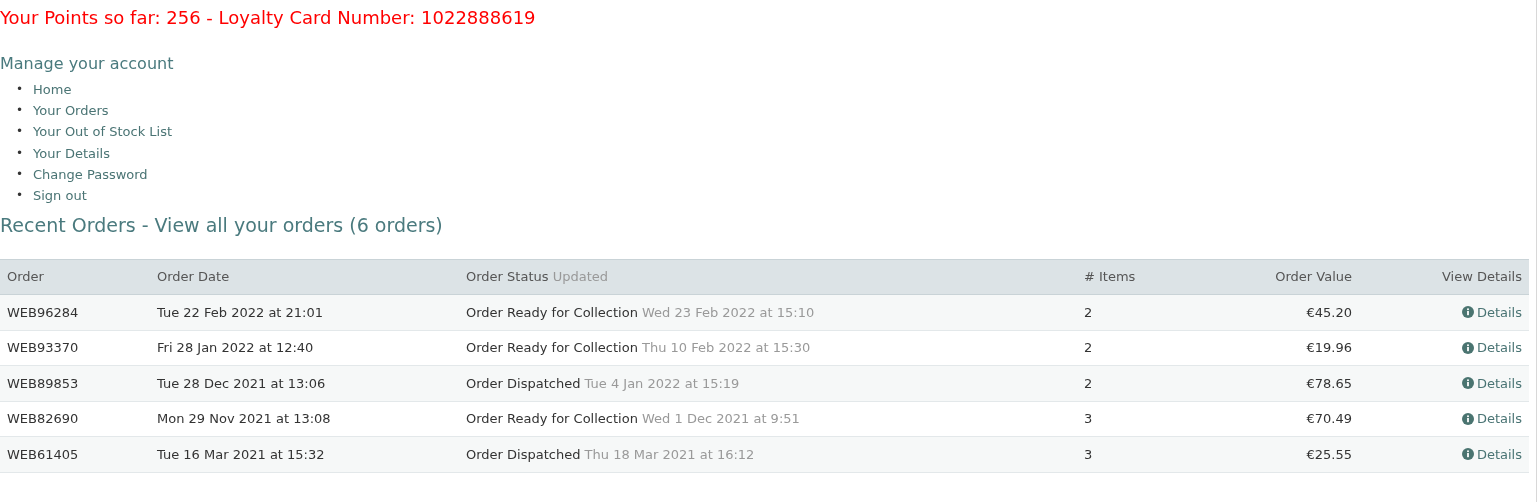 The image size is (1540, 502). I want to click on order-status: Order Ready for Collection Wed 1 Dec 2021 at 9:51, so click(633, 419).